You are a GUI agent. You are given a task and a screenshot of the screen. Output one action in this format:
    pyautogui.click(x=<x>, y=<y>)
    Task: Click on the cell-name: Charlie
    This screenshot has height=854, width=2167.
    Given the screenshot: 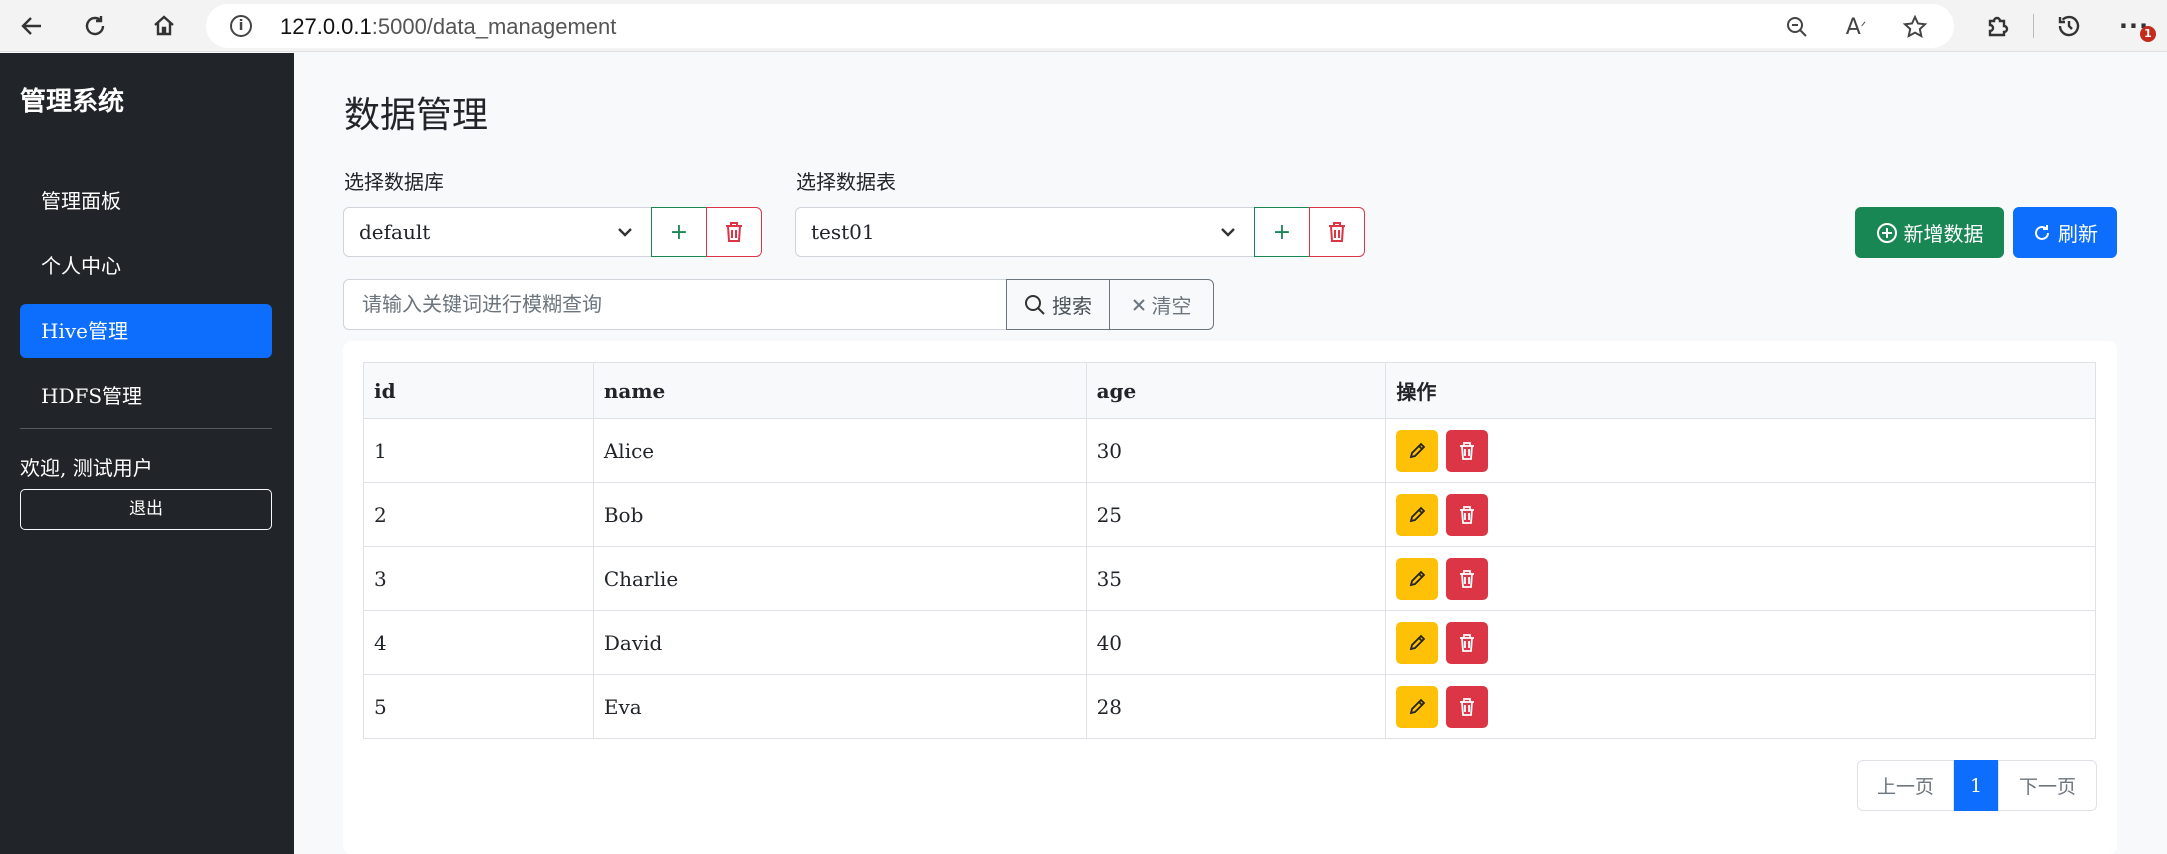 What is the action you would take?
    pyautogui.click(x=839, y=578)
    